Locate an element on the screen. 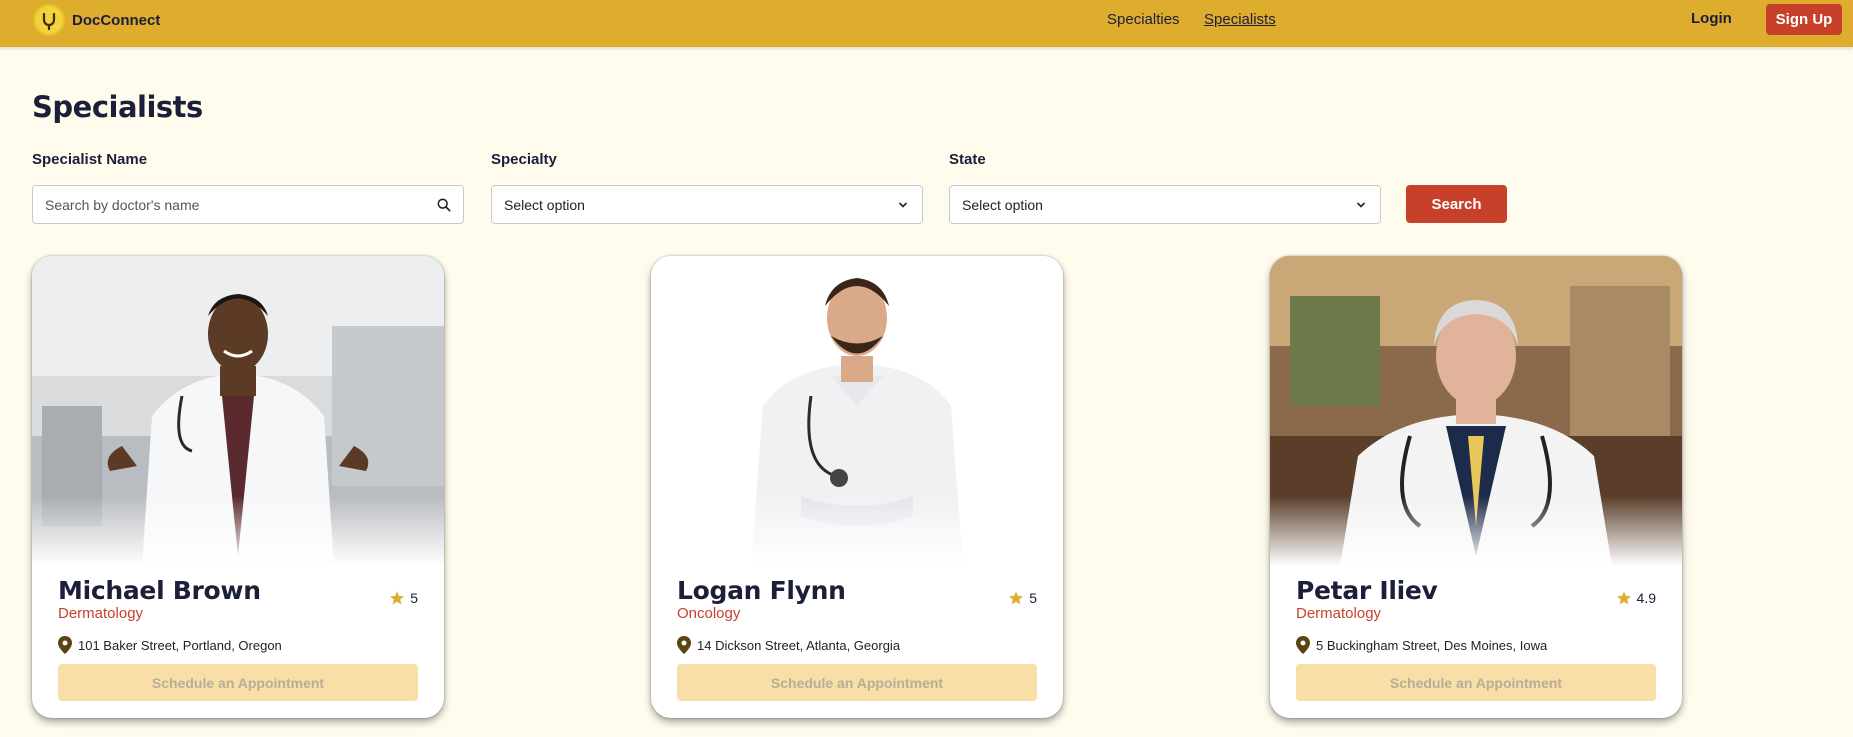 The width and height of the screenshot is (1853, 737). address-text: 14 Dickson Street, Atlanta, Georgia is located at coordinates (799, 645).